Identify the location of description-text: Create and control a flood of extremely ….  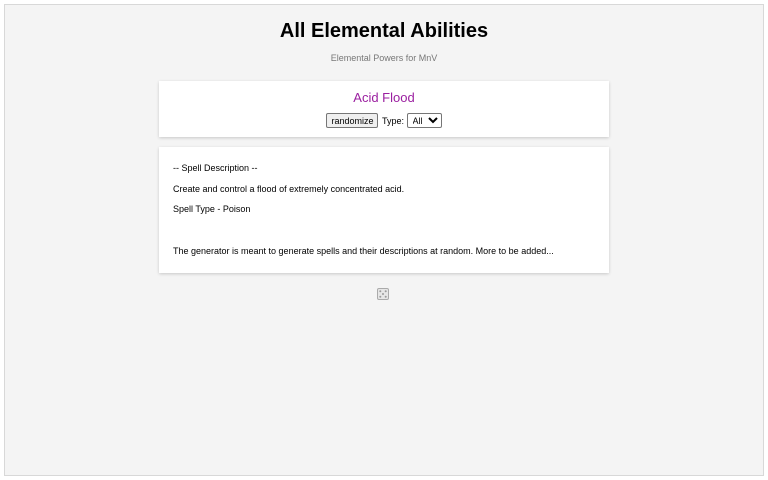
(289, 189).